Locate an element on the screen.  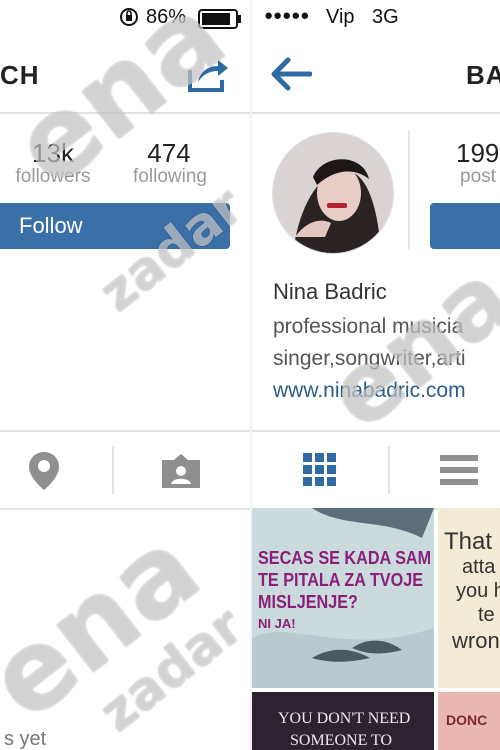
post-text-line: MISLJENJE? is located at coordinates (308, 602).